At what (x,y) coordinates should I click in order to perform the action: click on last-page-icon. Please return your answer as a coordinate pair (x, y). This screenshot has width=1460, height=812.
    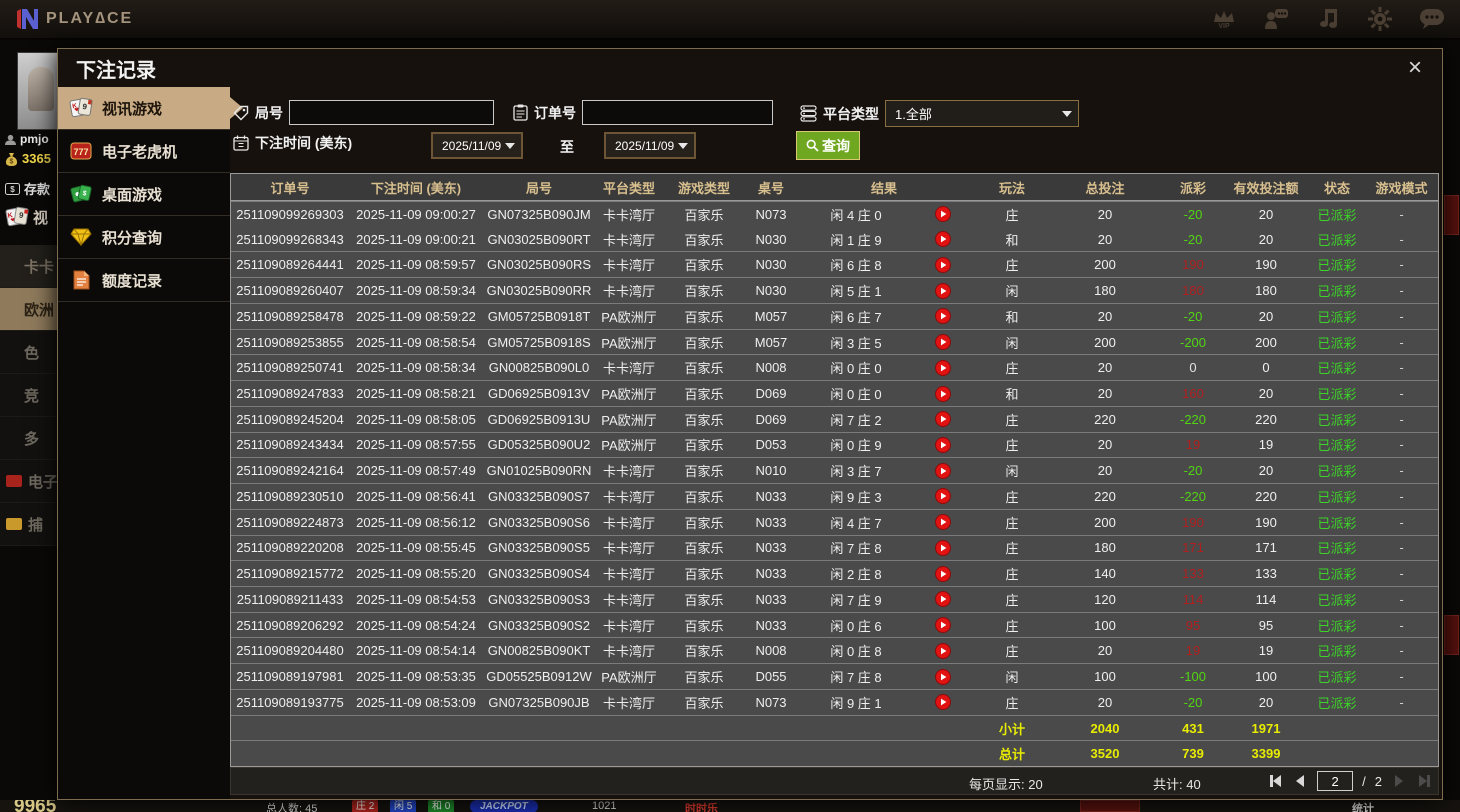
    Looking at the image, I should click on (1424, 781).